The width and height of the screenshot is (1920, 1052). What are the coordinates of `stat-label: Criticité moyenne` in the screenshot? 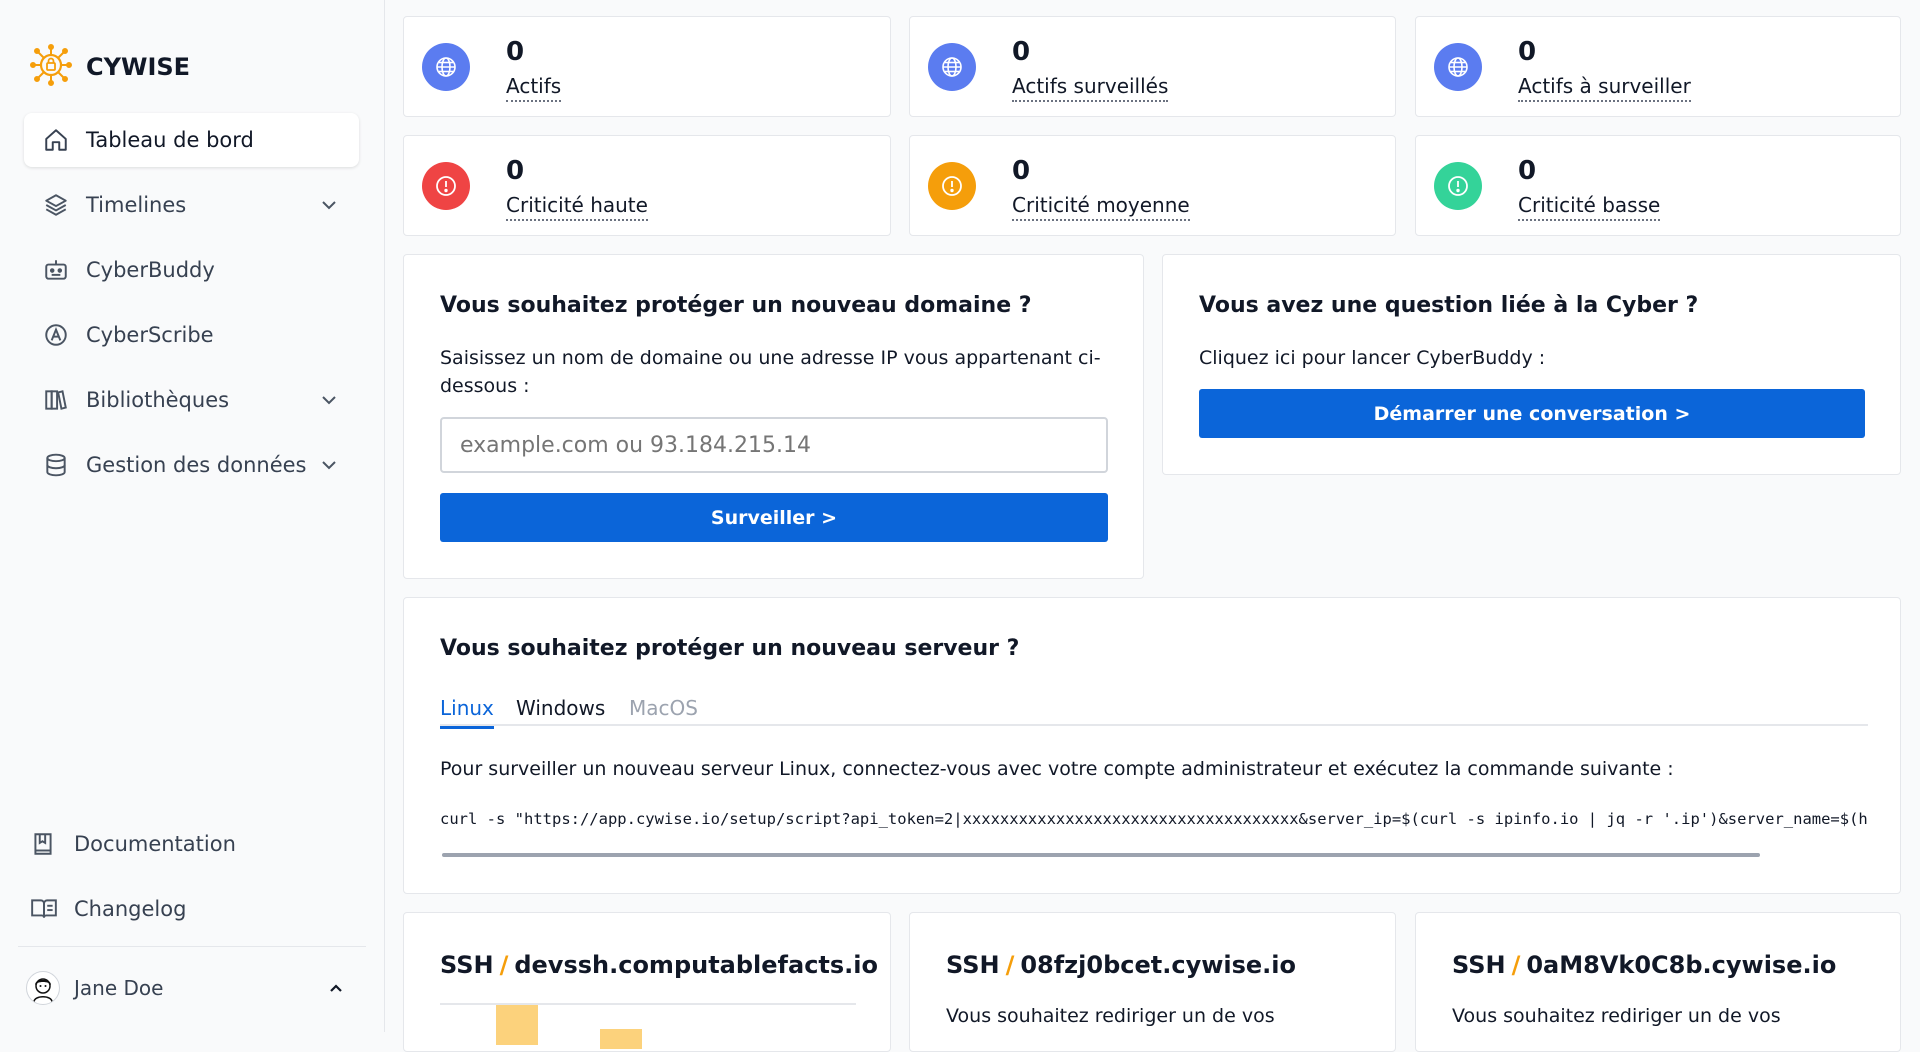 It's located at (1101, 206).